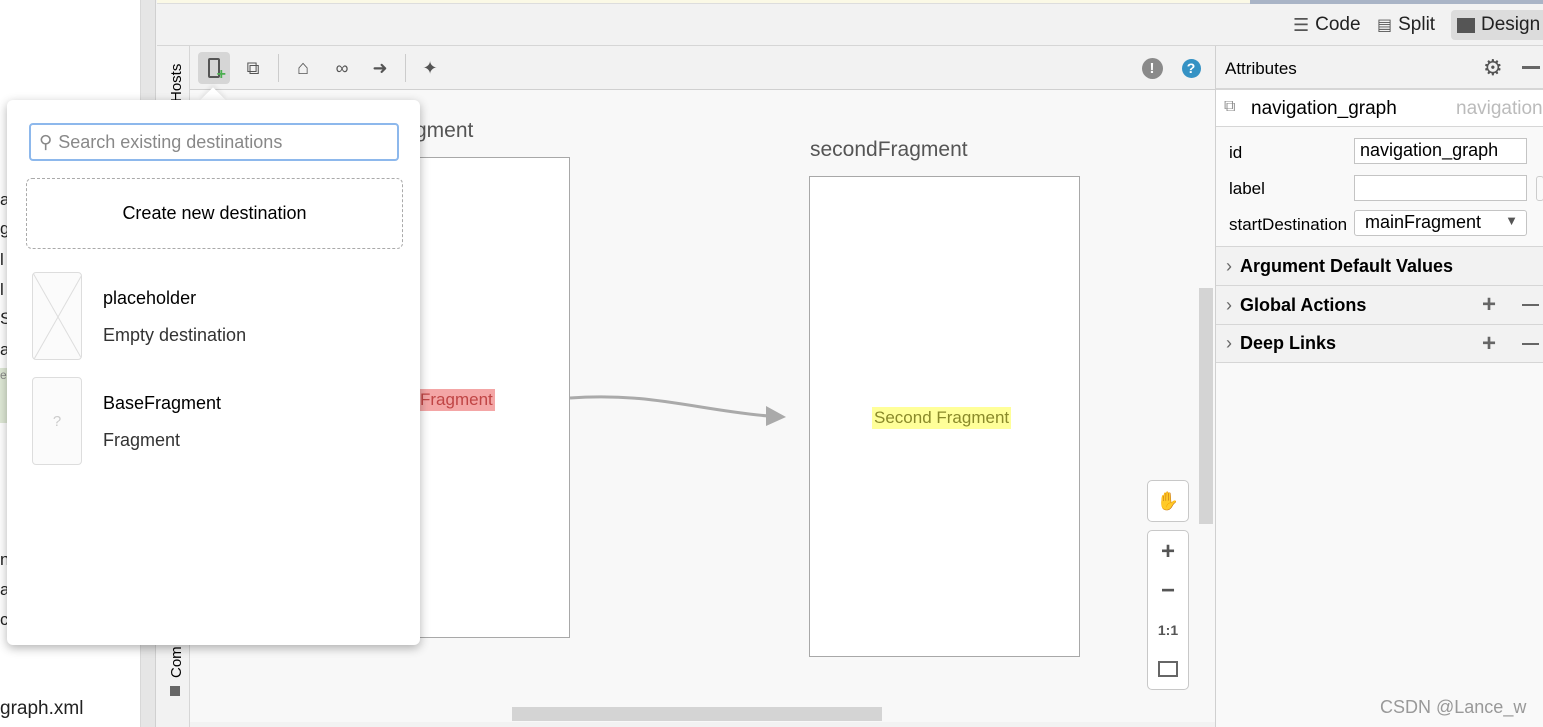 This screenshot has width=1543, height=727. I want to click on zoom-controls: + − 1:1, so click(1168, 610).